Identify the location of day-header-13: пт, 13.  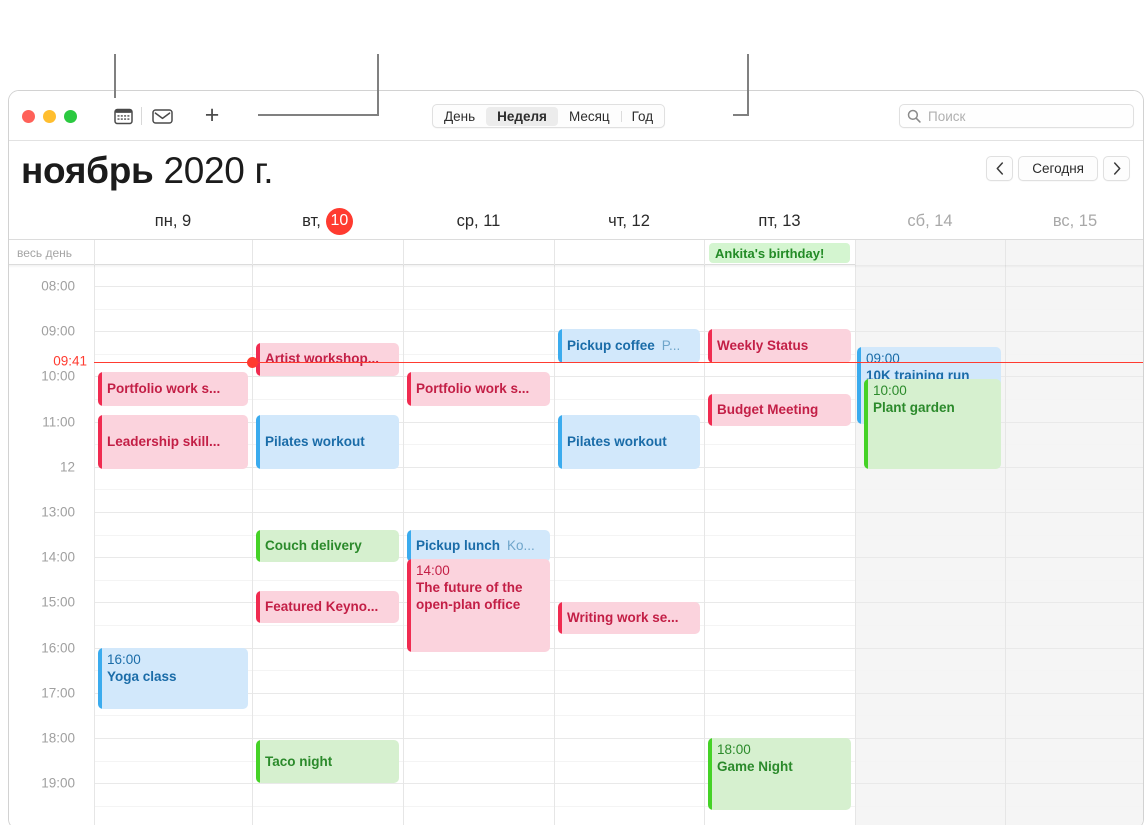
(779, 221).